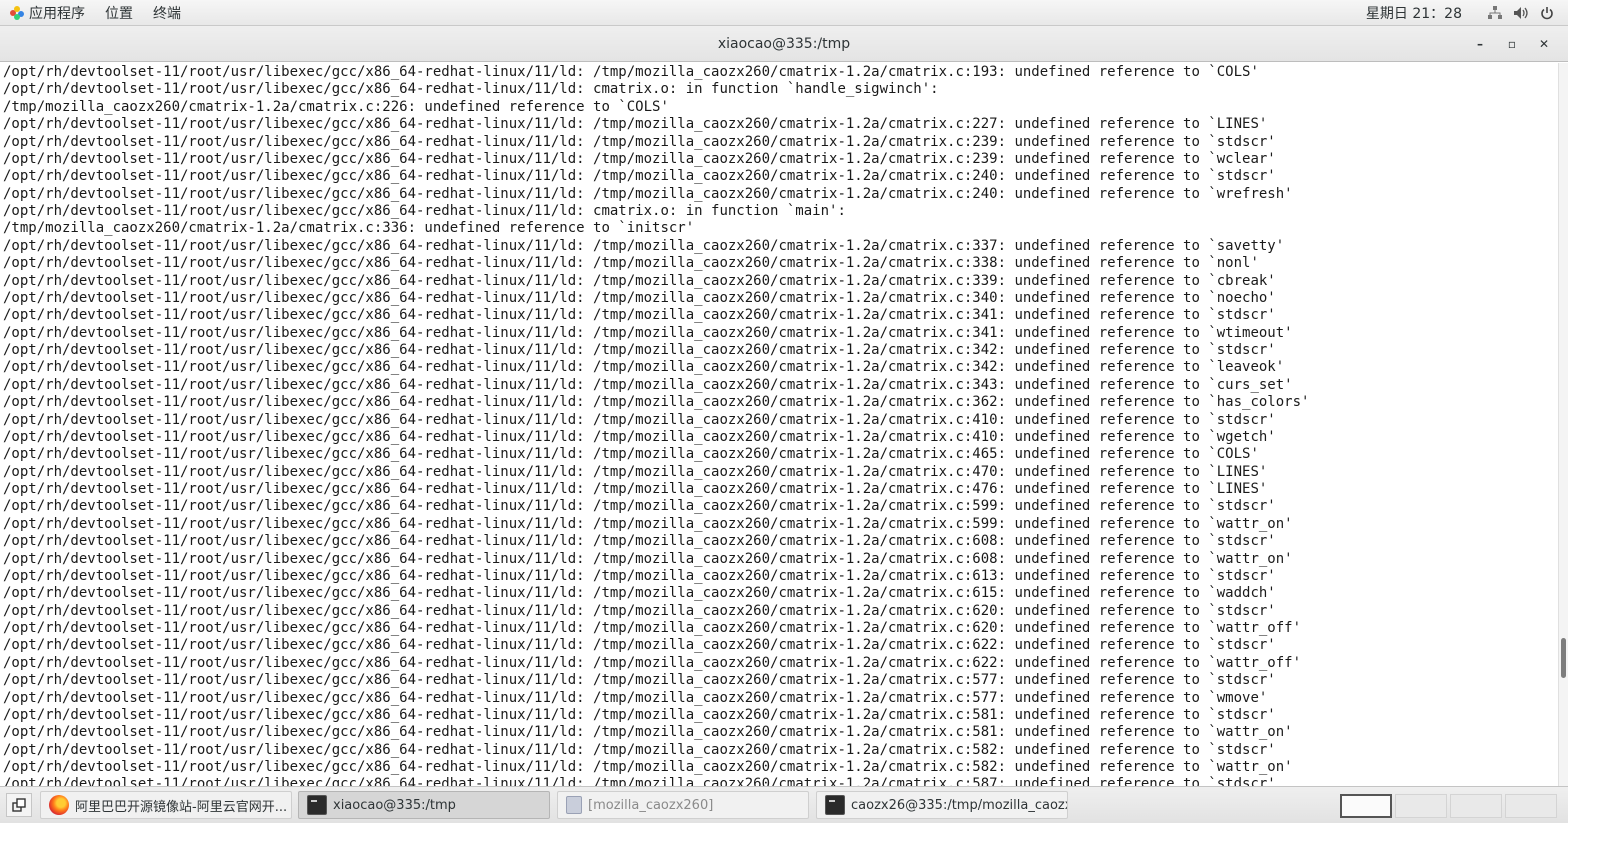  I want to click on task-label: [mozilla_caozx260], so click(651, 805).